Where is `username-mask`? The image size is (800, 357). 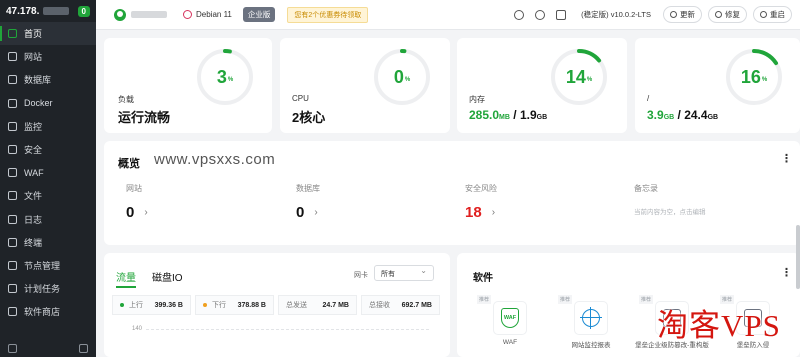
username-mask is located at coordinates (149, 14).